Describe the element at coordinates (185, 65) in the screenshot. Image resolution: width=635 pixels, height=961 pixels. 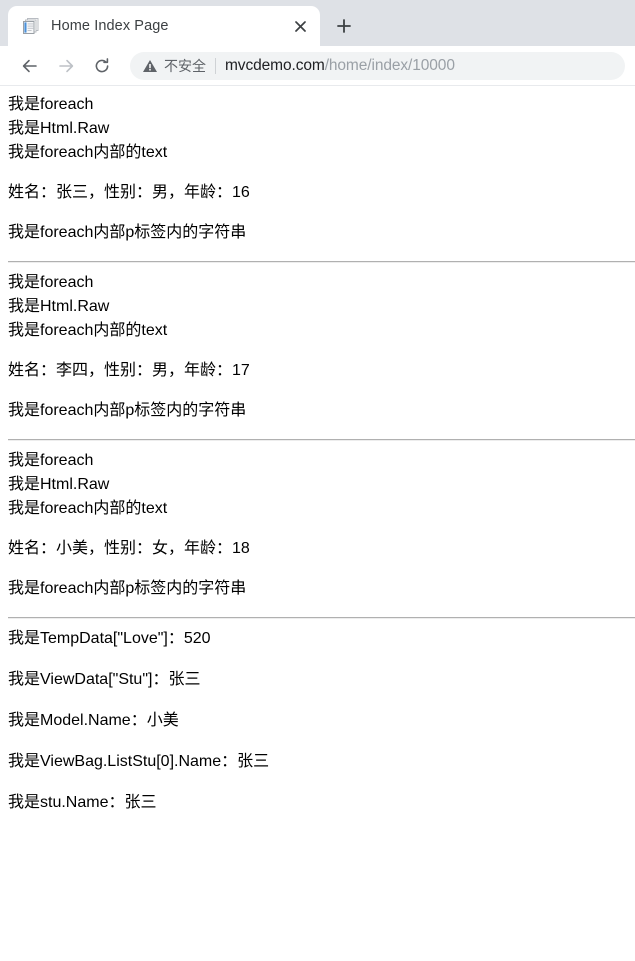
I see `security-status-text: 不安全` at that location.